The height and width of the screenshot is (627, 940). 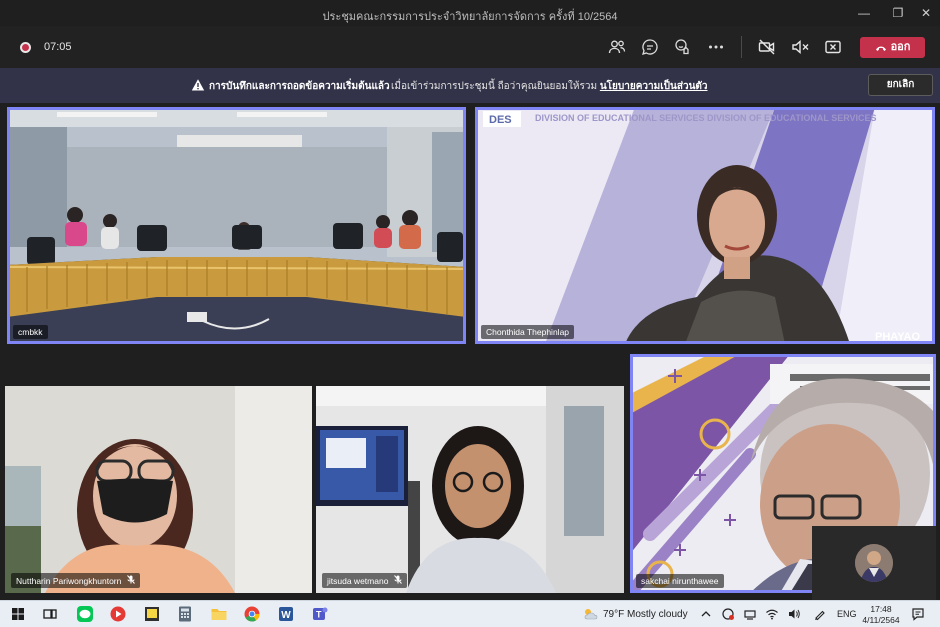 What do you see at coordinates (706, 614) in the screenshot?
I see `chevron-up-icon` at bounding box center [706, 614].